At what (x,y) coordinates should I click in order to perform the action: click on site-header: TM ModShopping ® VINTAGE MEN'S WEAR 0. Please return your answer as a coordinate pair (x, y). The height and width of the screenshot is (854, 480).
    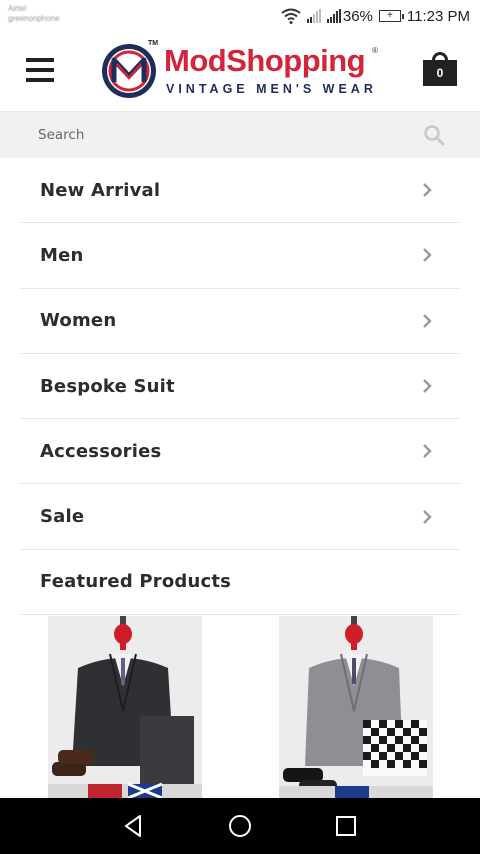
    Looking at the image, I should click on (240, 73).